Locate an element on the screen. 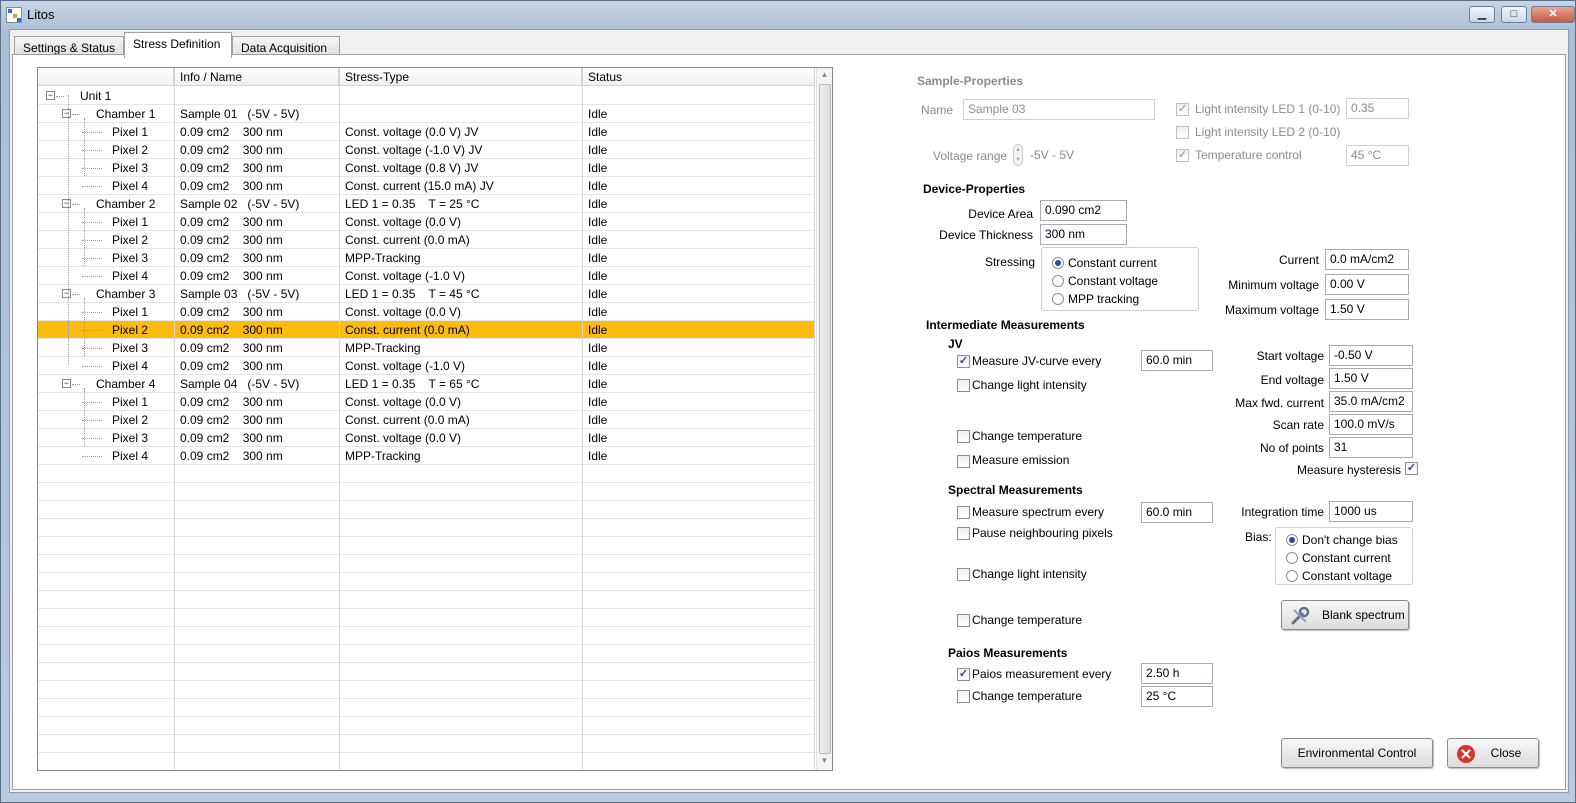  temperature-control-checkbox: ✓ is located at coordinates (1182, 155).